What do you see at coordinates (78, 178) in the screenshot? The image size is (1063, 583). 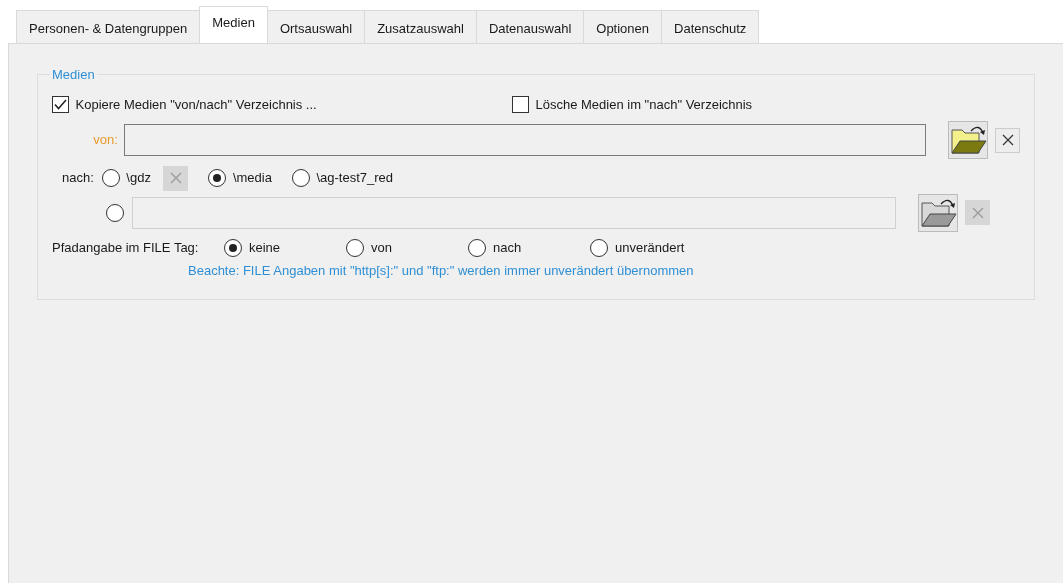 I see `field-label: nach:` at bounding box center [78, 178].